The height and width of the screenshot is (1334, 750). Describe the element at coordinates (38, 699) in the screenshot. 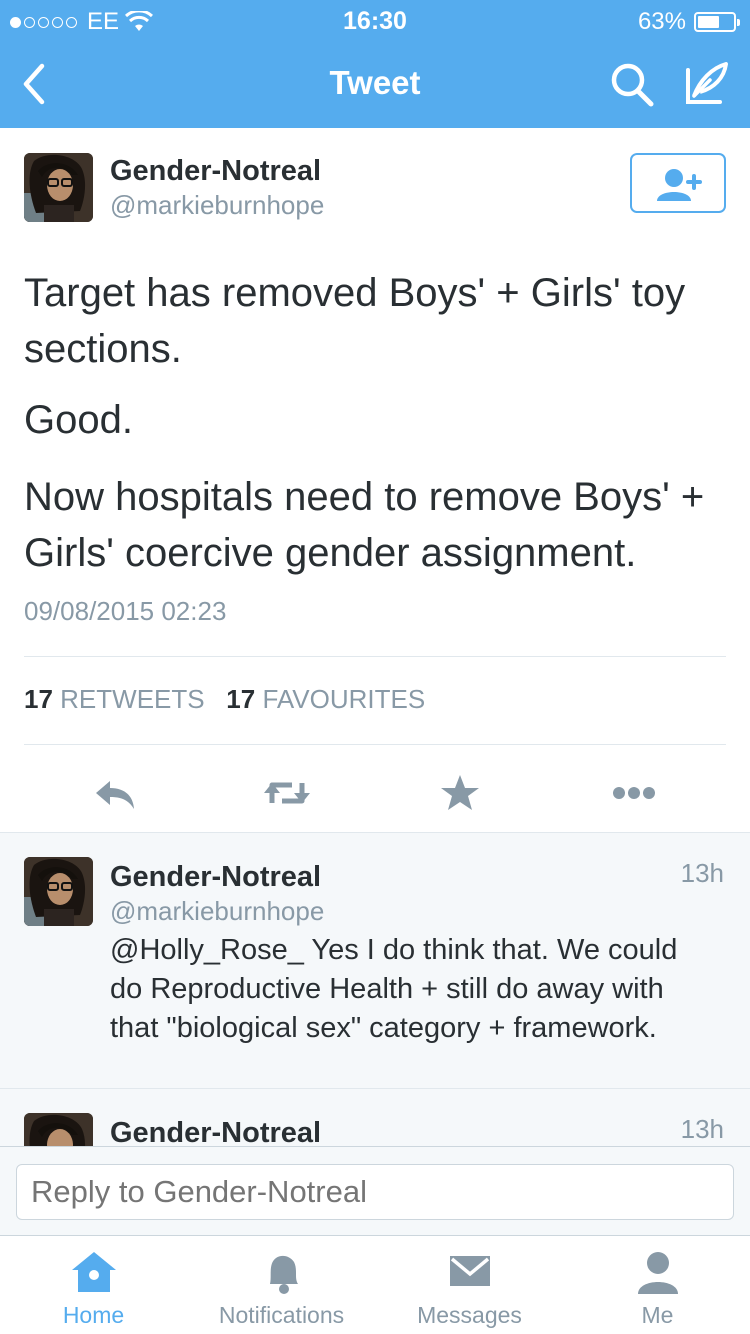

I see `retweets-count: 17` at that location.